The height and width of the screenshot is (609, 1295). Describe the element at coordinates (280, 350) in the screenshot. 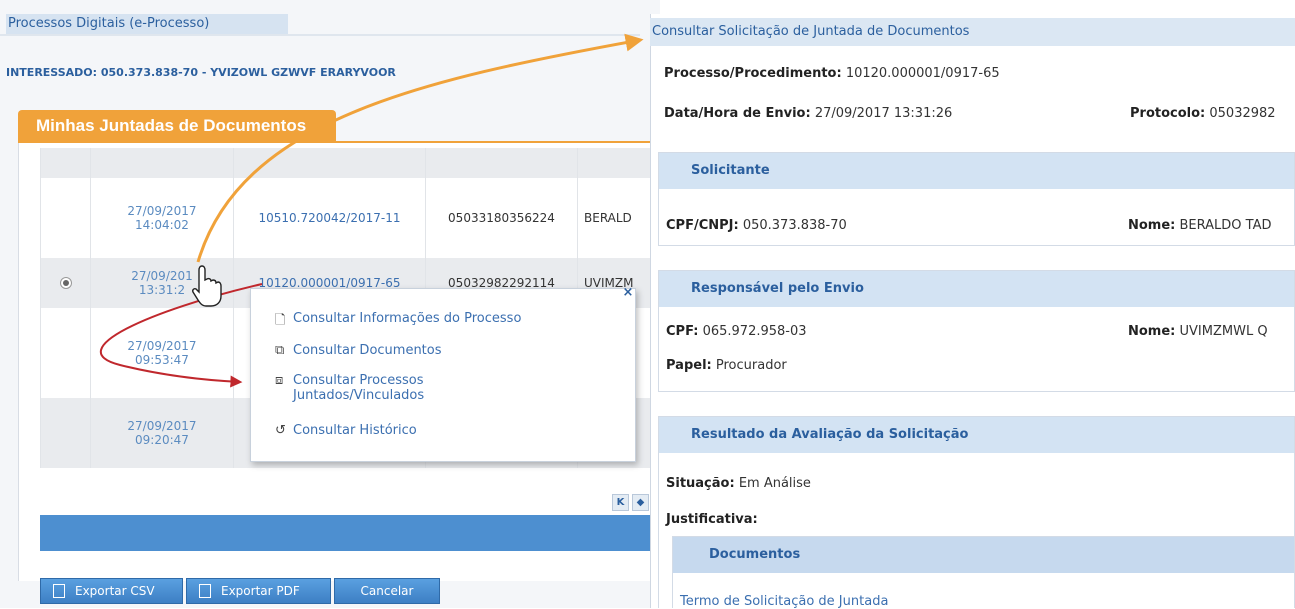

I see `documents-icon: ⧉` at that location.